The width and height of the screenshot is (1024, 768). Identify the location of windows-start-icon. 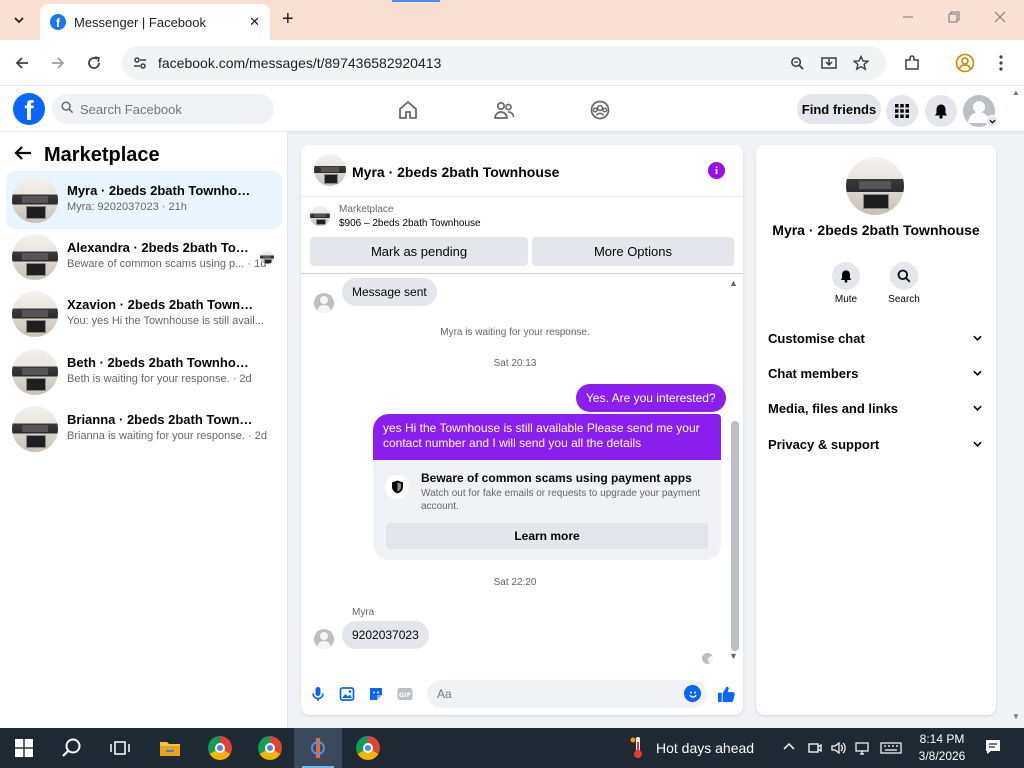
(24, 748).